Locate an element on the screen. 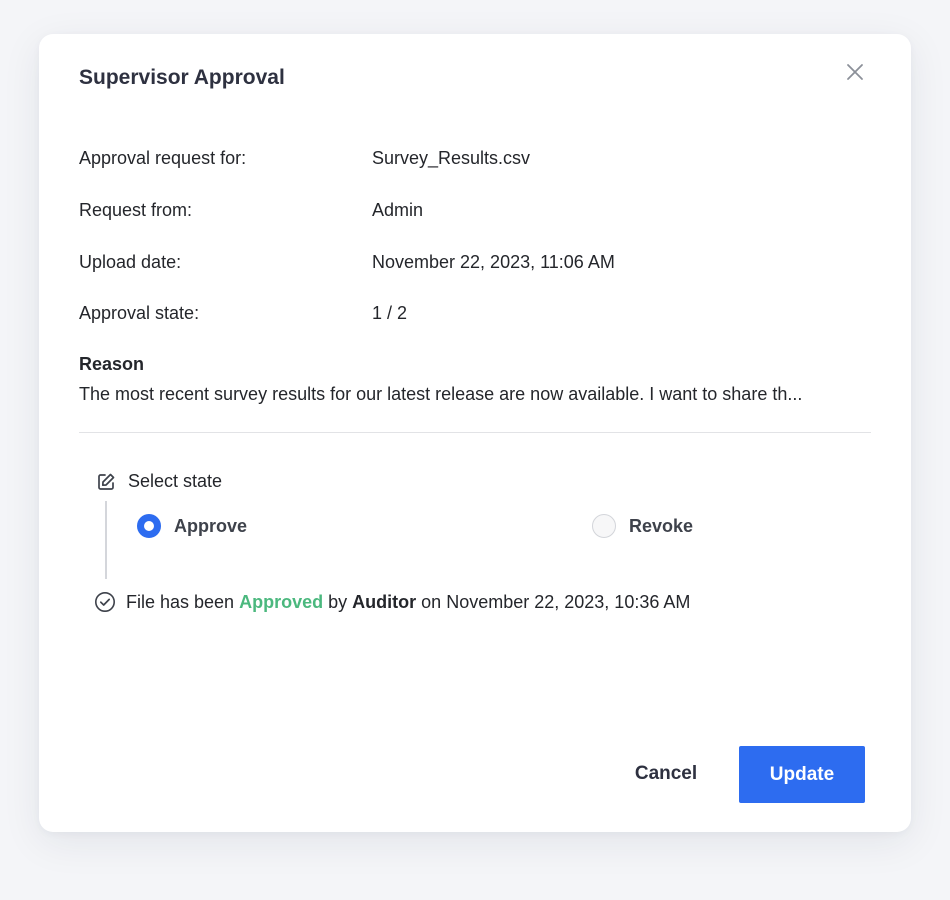 The height and width of the screenshot is (900, 950). edit-icon is located at coordinates (106, 482).